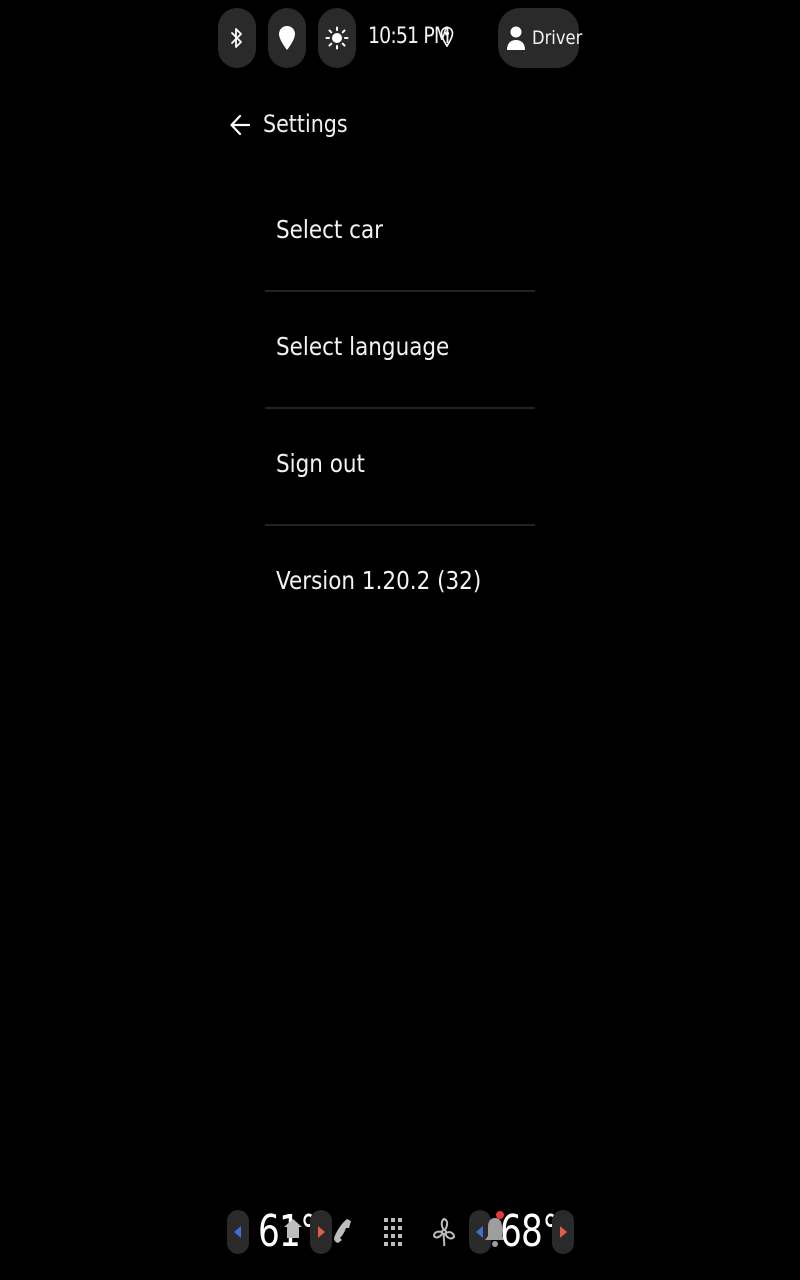 Image resolution: width=800 pixels, height=1280 pixels. Describe the element at coordinates (379, 580) in the screenshot. I see `version-label: Version 1.20.2 (32)` at that location.